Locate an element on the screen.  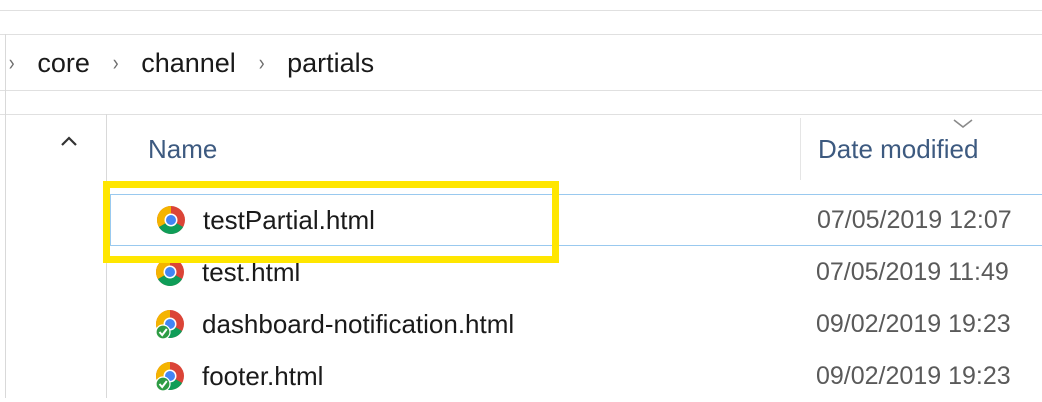
column-header-row: Name Date modified is located at coordinates (576, 149).